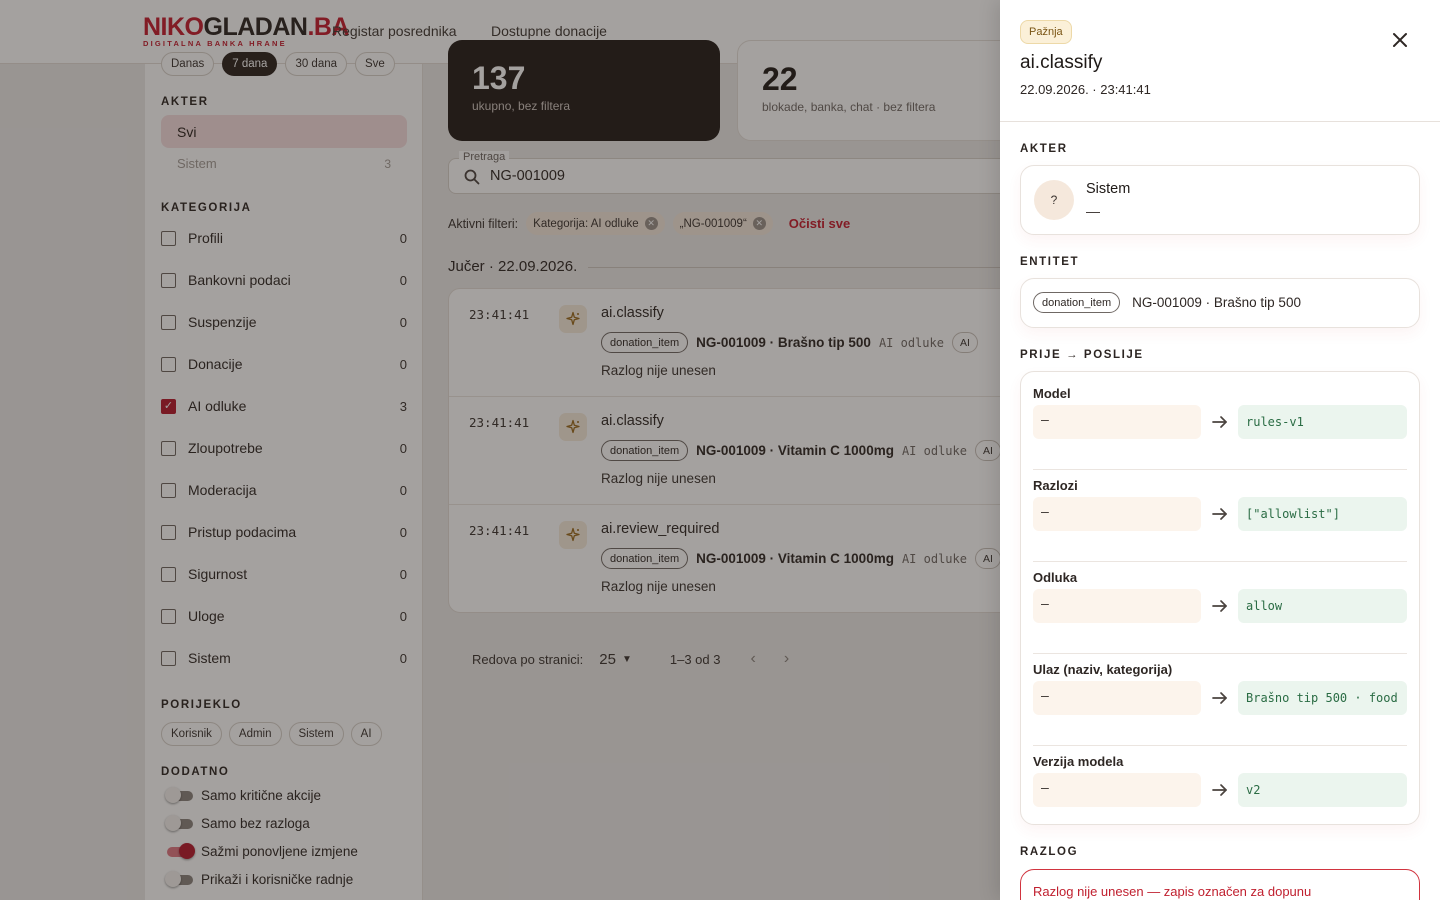 The width and height of the screenshot is (1440, 900). I want to click on close-icon, so click(1400, 42).